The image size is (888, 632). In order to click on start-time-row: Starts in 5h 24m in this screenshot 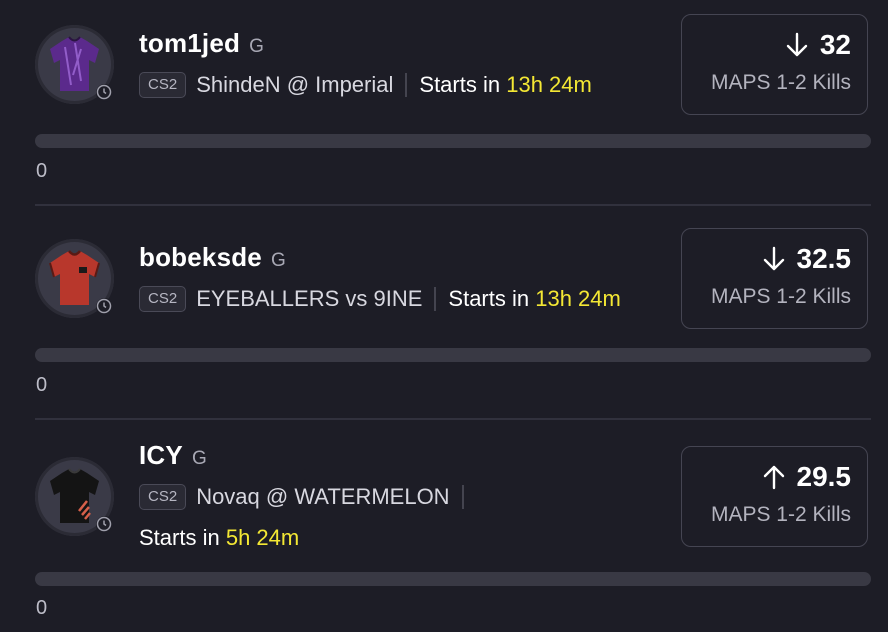, I will do `click(219, 538)`.